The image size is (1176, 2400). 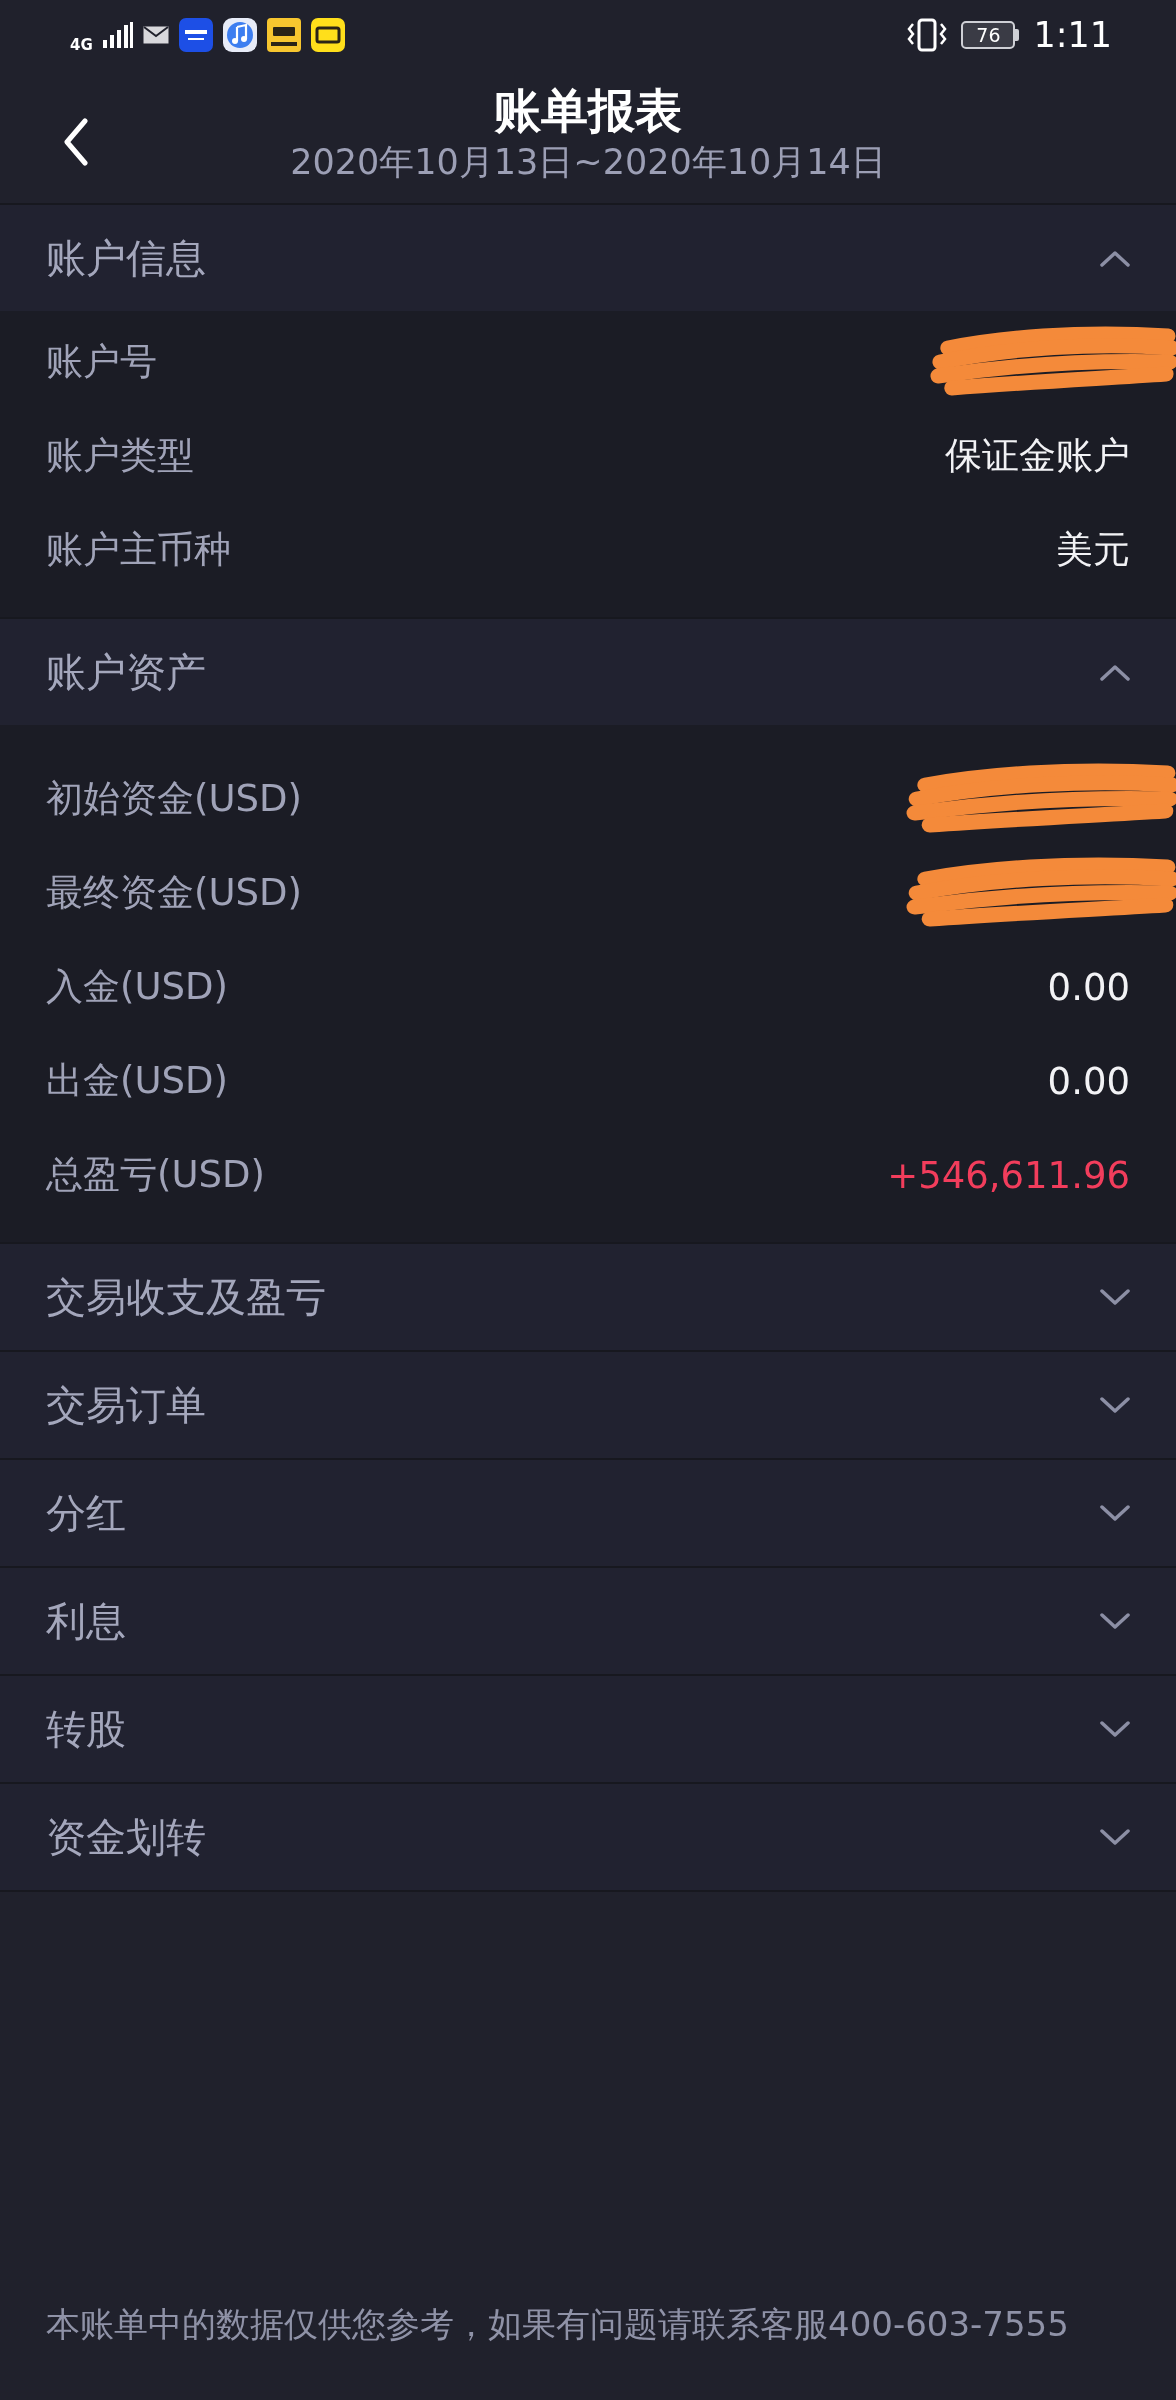 I want to click on vibrate-icon, so click(x=927, y=35).